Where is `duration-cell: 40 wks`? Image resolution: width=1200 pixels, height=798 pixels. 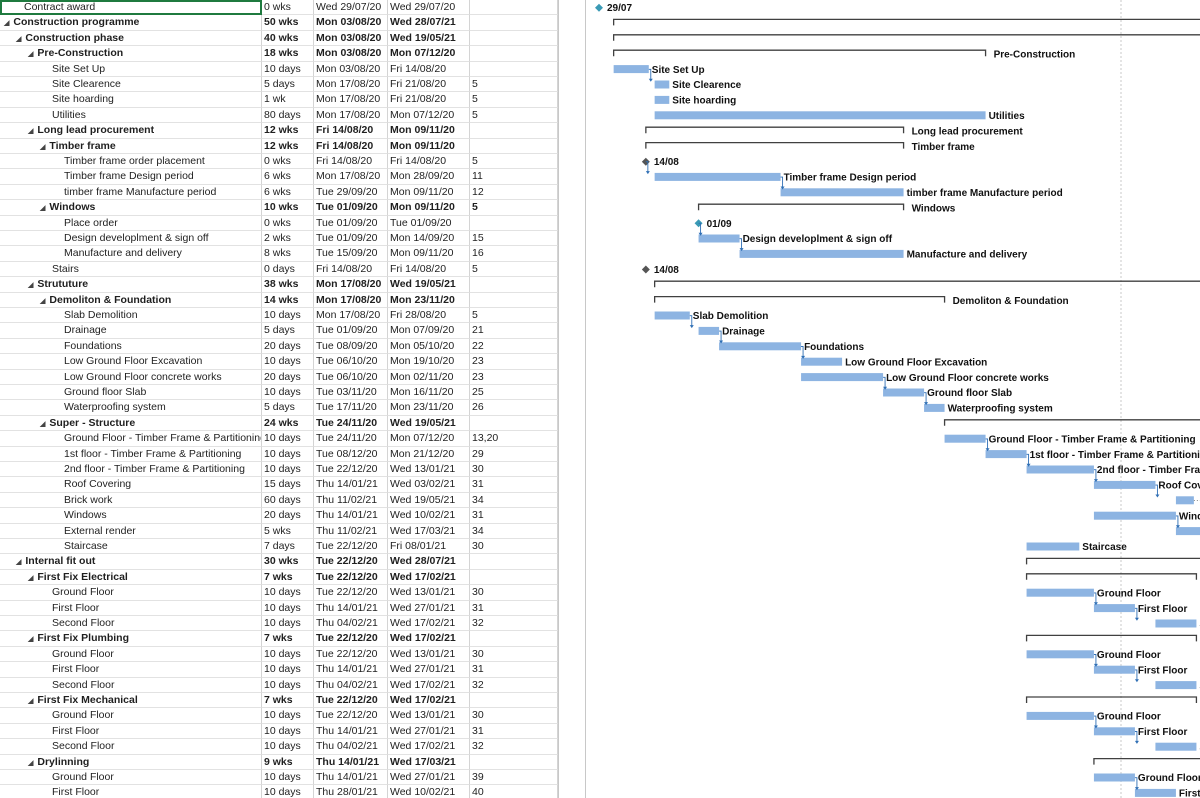
duration-cell: 40 wks is located at coordinates (288, 38).